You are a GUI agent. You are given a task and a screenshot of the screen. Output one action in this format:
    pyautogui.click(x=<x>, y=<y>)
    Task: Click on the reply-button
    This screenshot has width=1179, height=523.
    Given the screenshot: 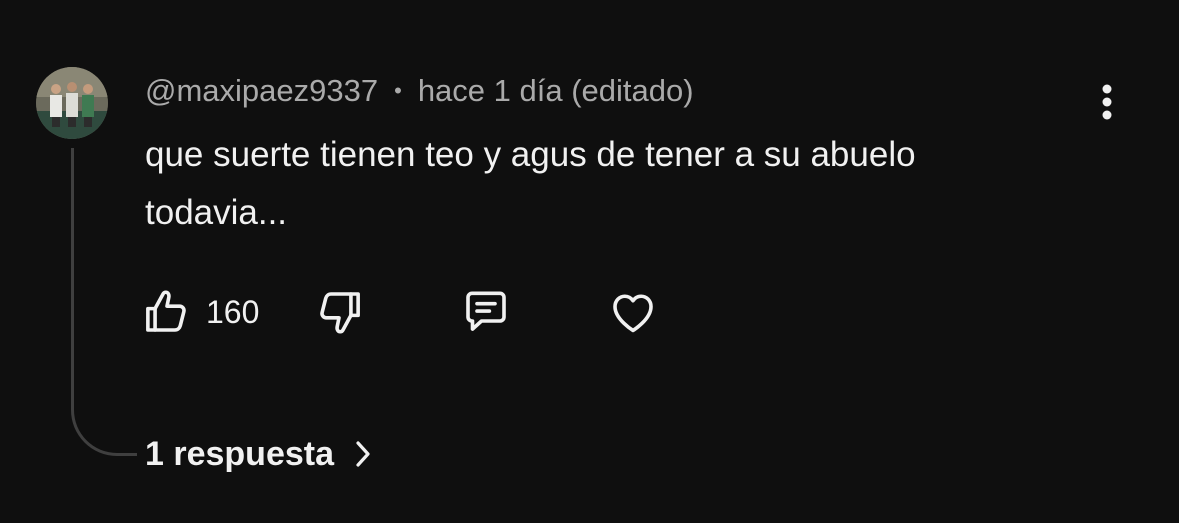 What is the action you would take?
    pyautogui.click(x=486, y=312)
    